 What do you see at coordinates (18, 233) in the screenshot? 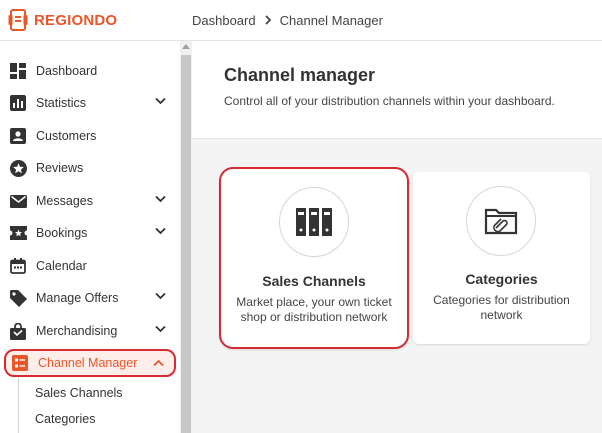
I see `ticket-icon` at bounding box center [18, 233].